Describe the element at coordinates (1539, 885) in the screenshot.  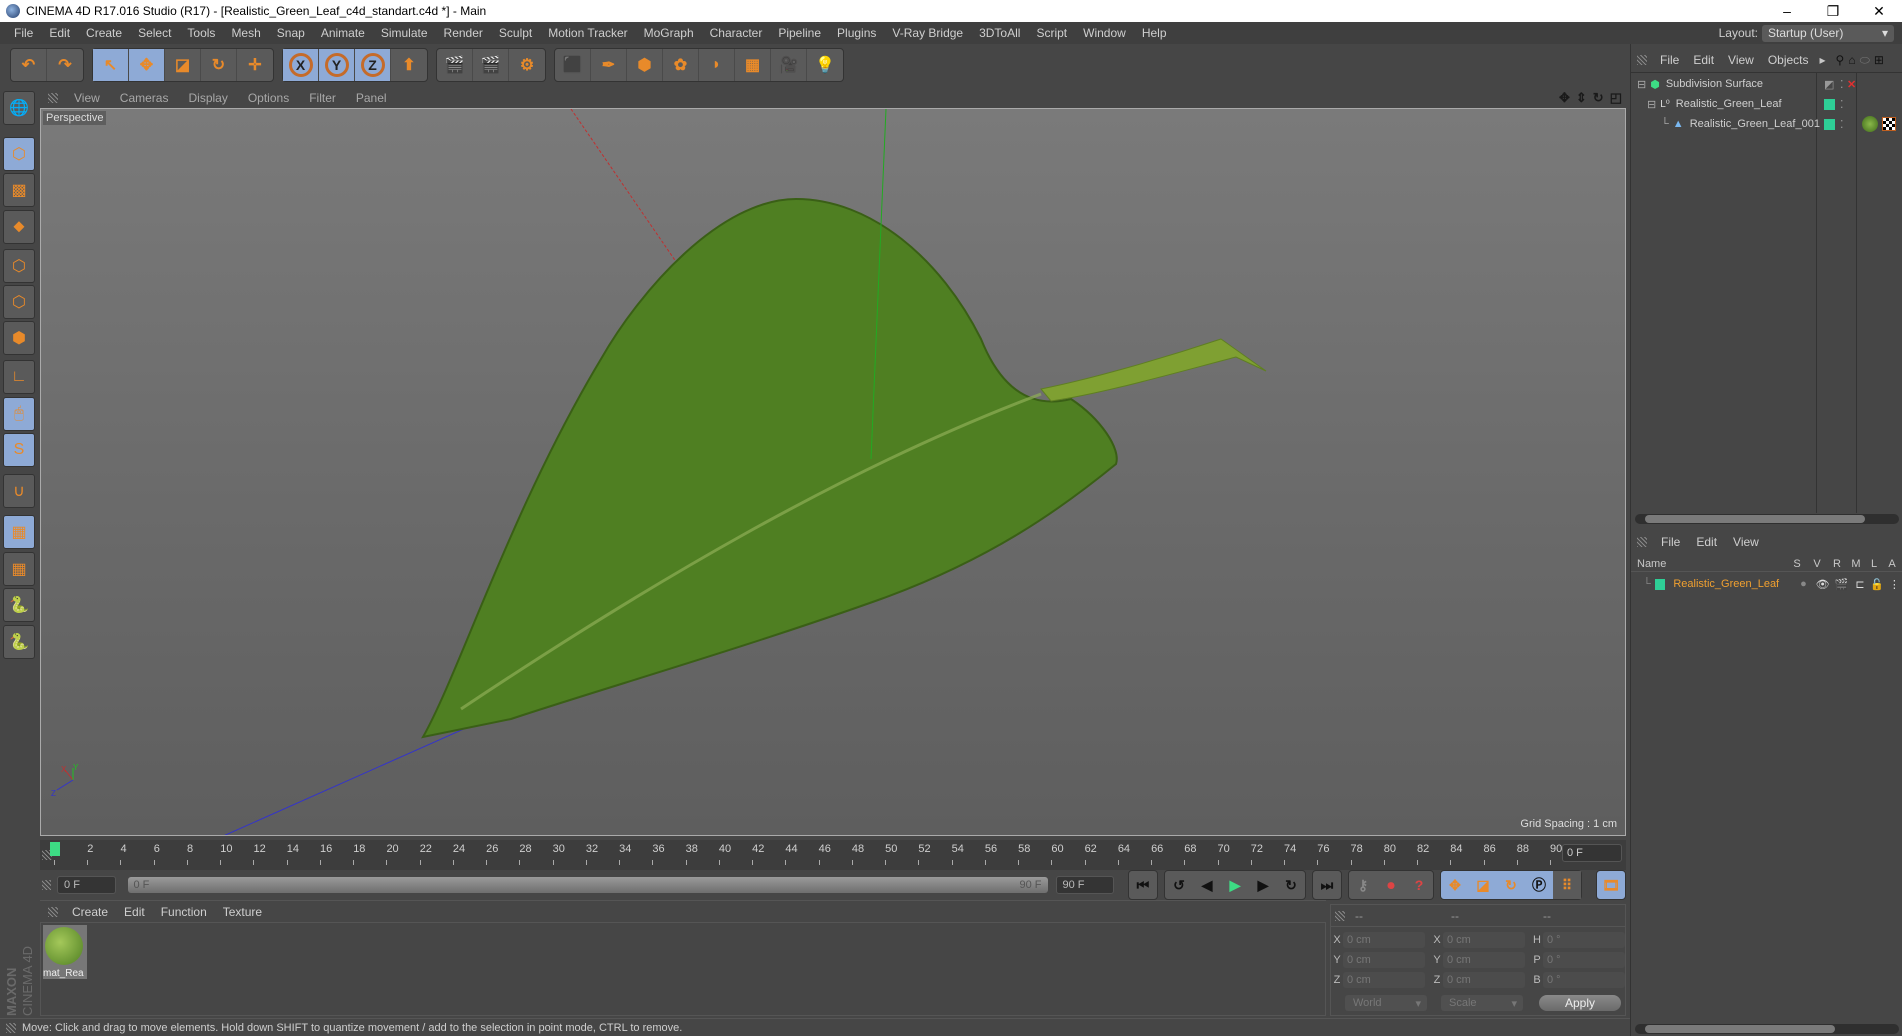
I see `record-parameter-icon: Ⓟ` at that location.